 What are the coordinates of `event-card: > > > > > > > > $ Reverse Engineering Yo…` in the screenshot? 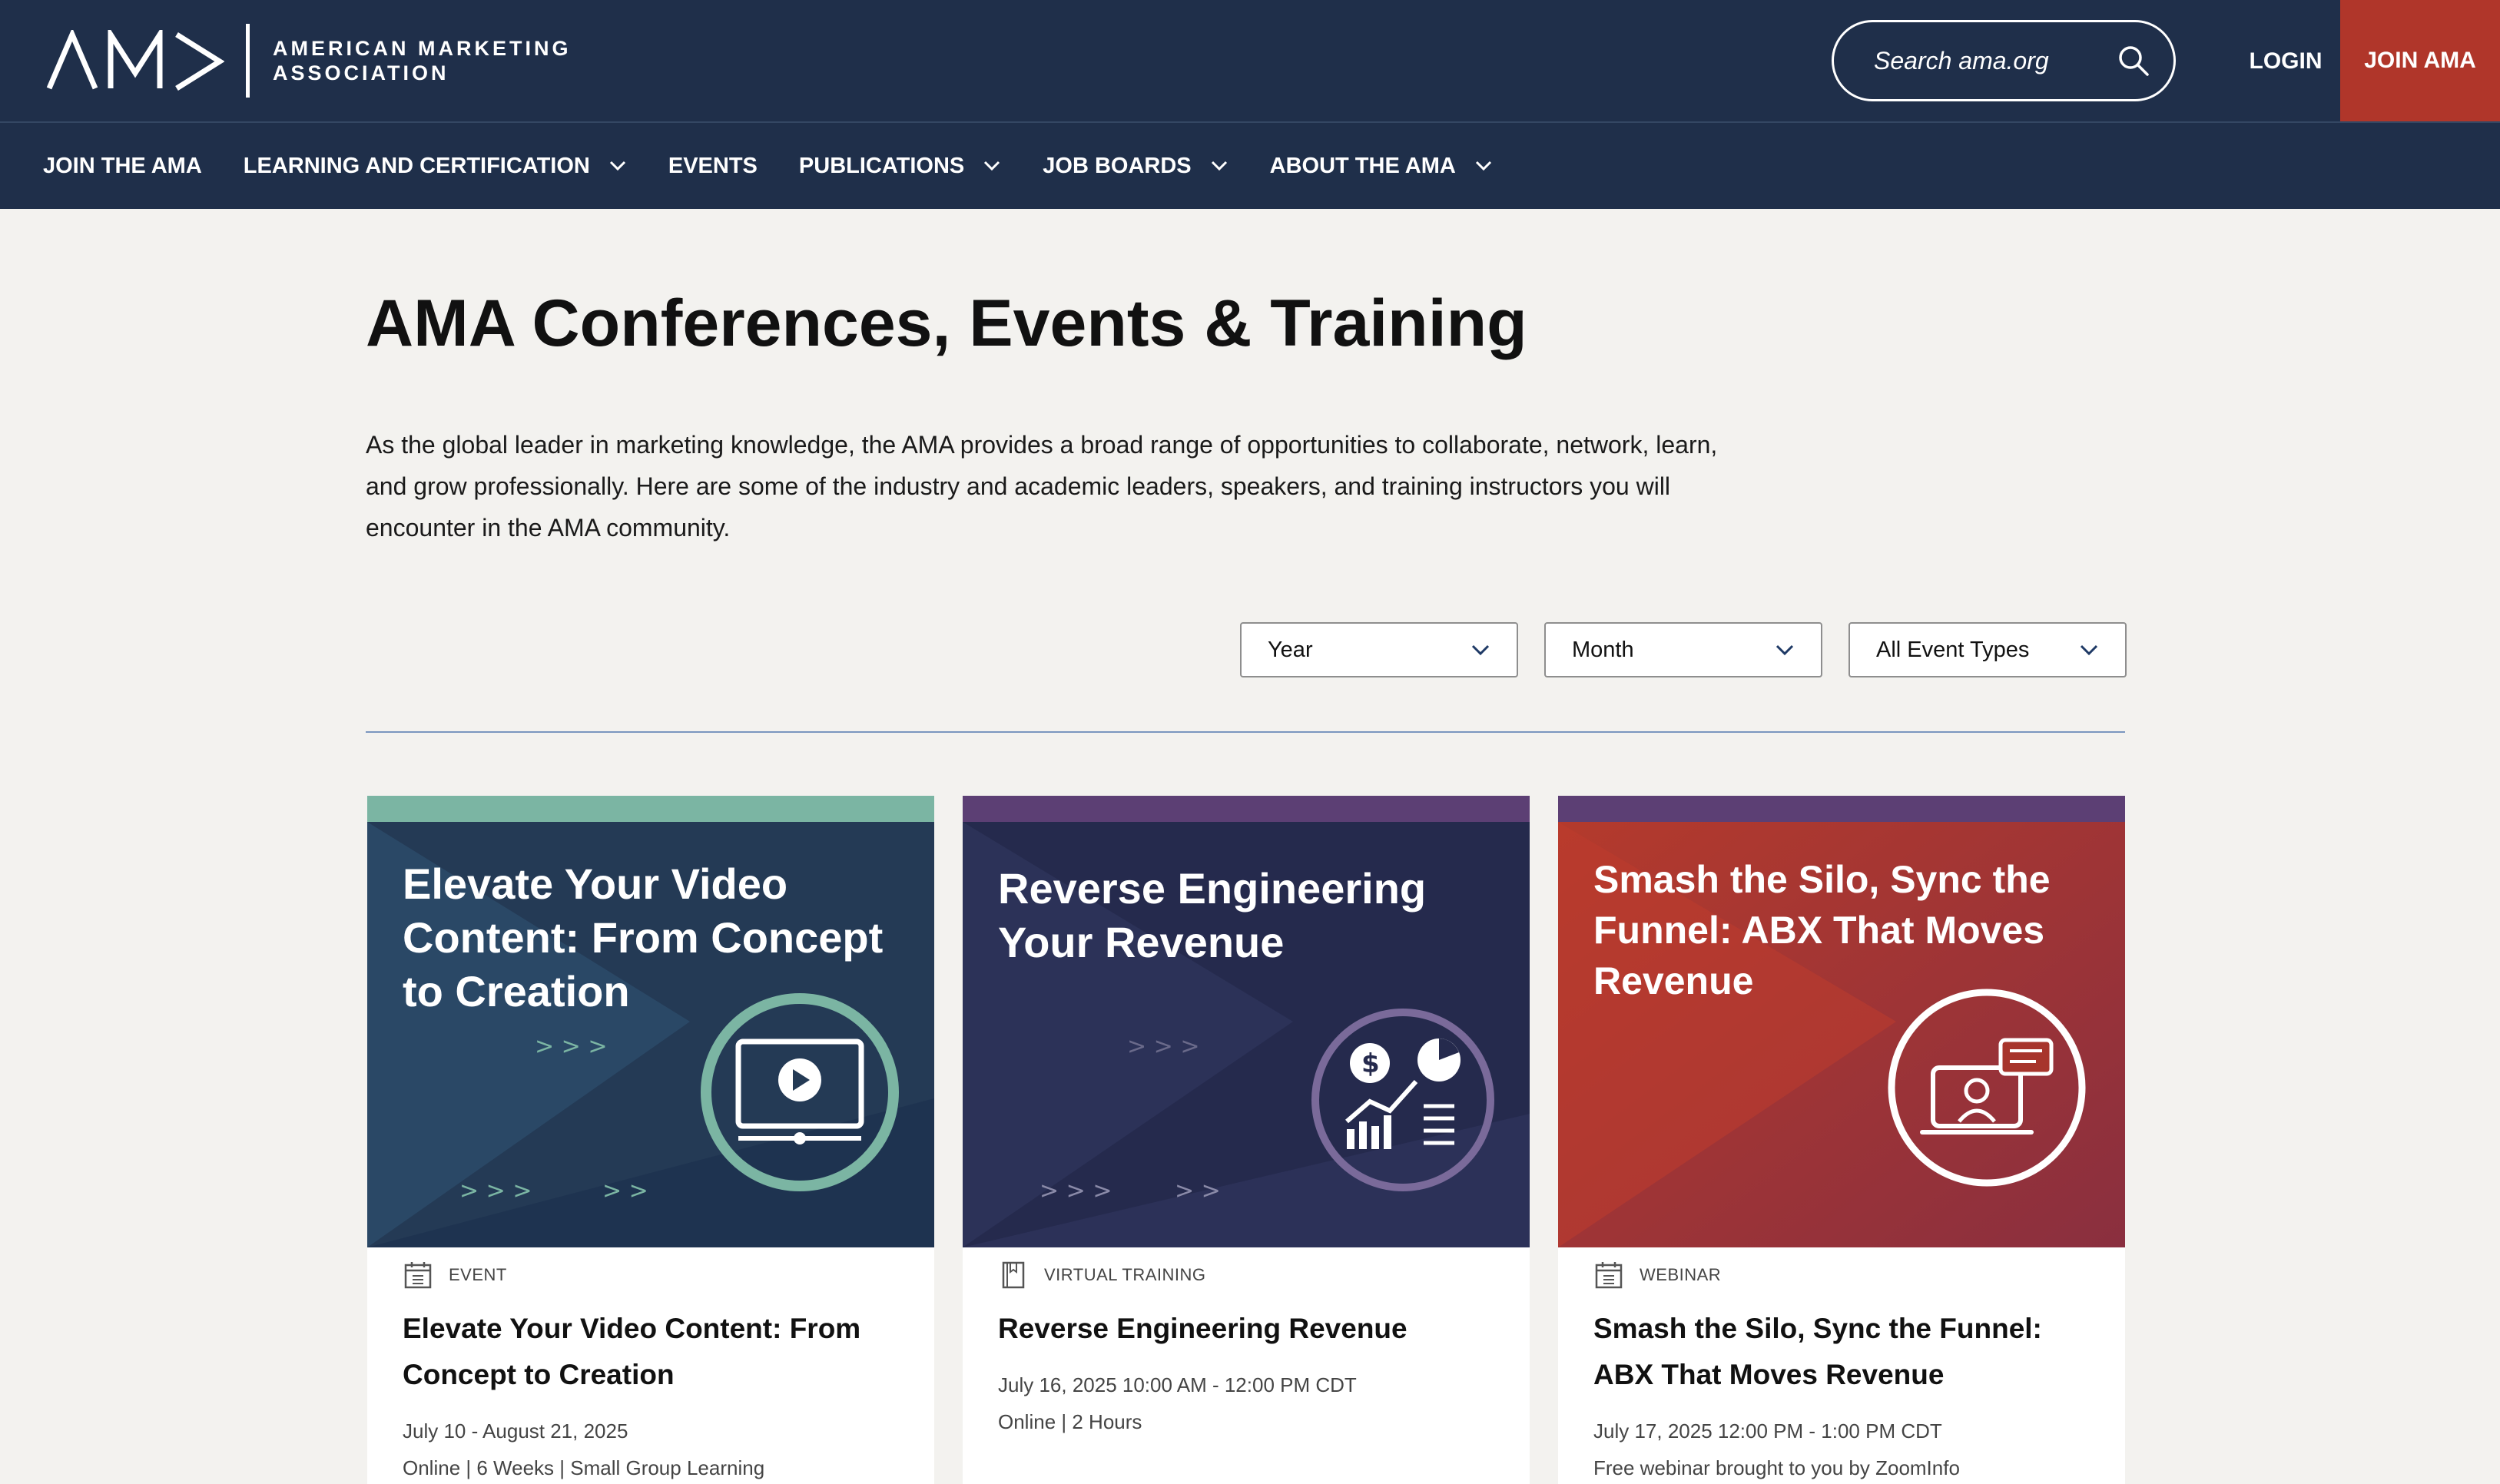 It's located at (1246, 1140).